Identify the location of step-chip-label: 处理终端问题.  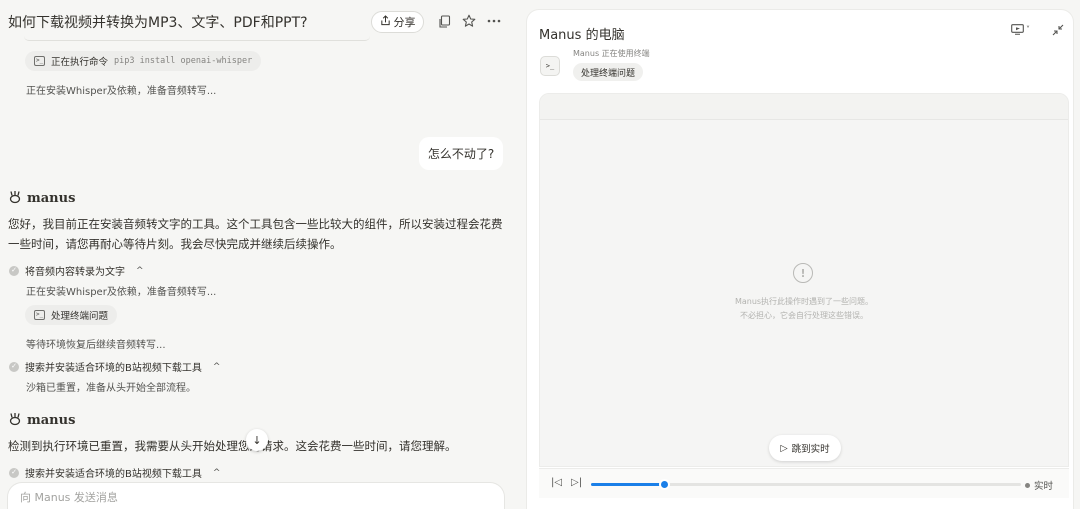
(79, 315).